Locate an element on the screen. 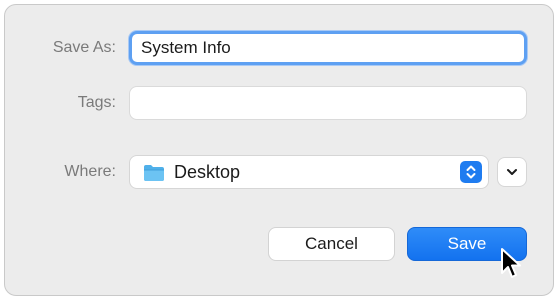 Image resolution: width=558 pixels, height=296 pixels. tags-label: Tags: is located at coordinates (96, 102).